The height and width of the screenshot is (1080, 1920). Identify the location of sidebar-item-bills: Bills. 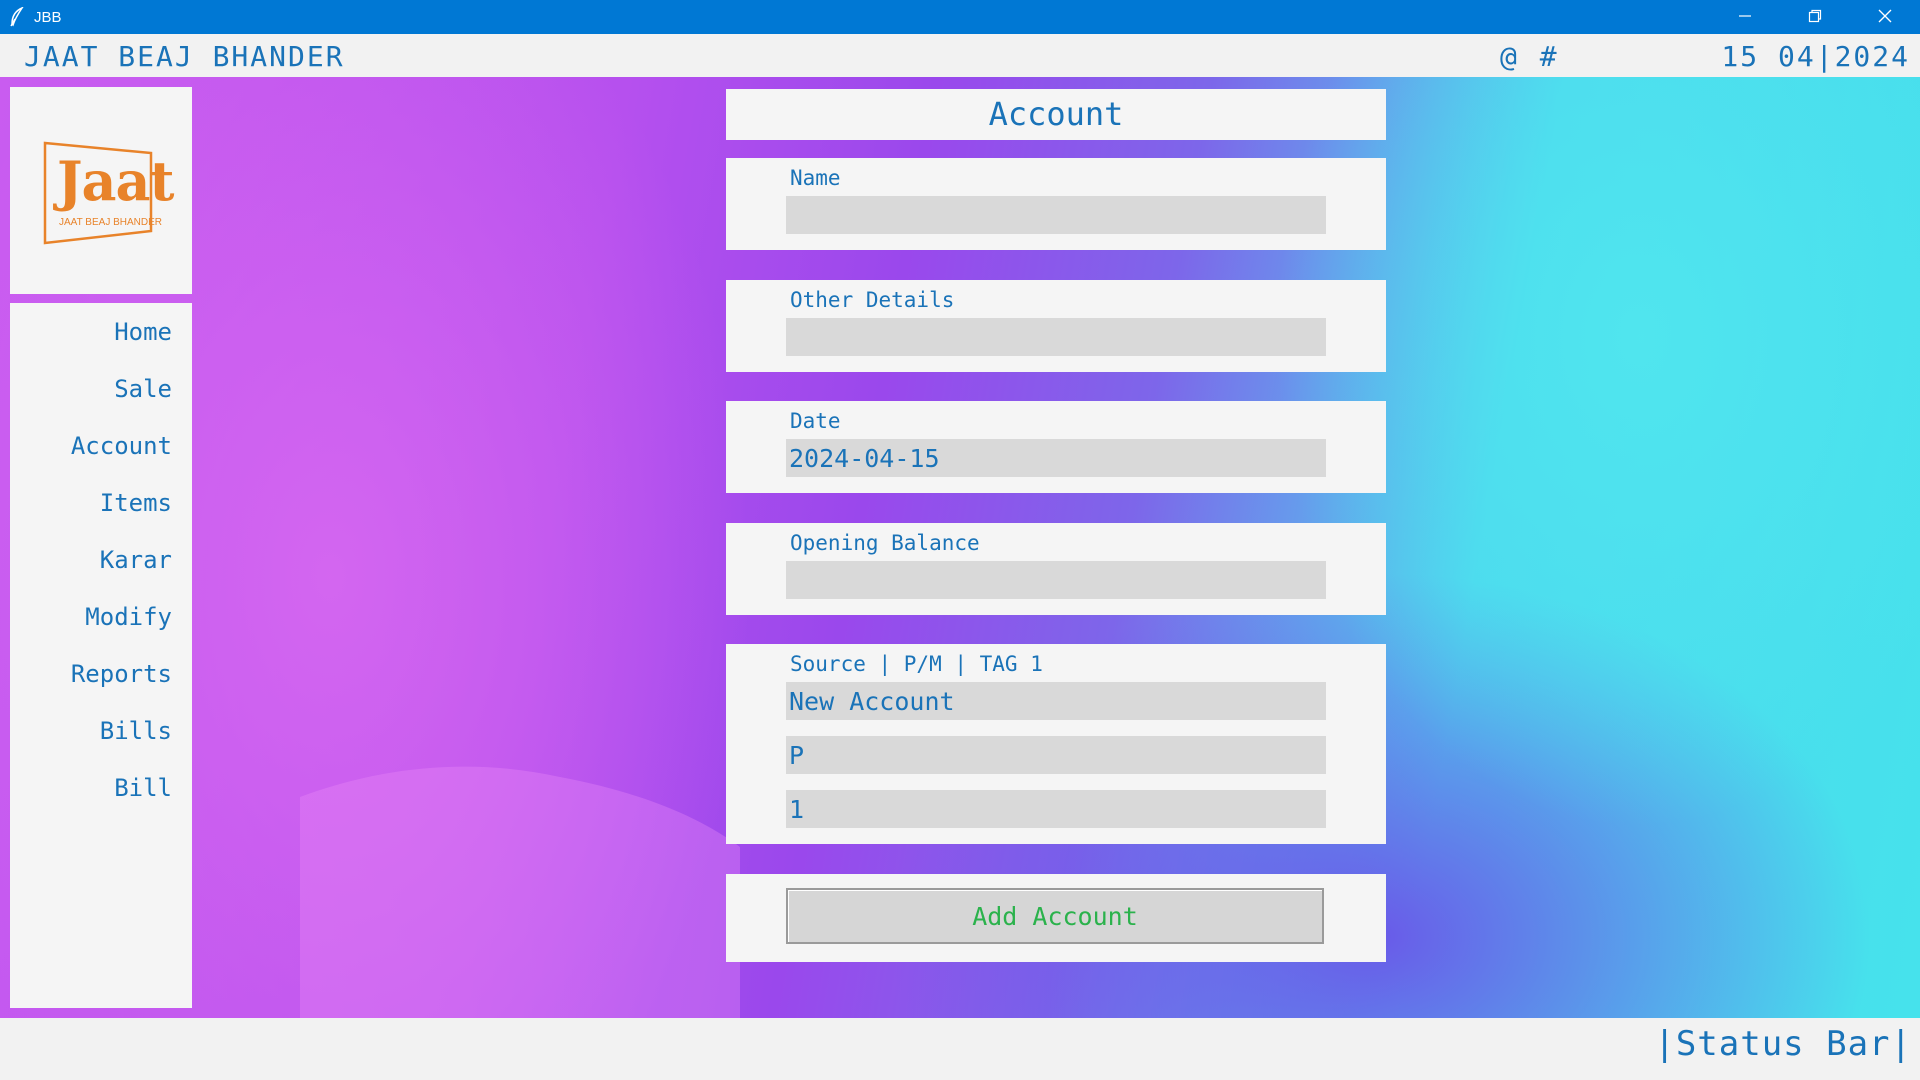
(101, 731).